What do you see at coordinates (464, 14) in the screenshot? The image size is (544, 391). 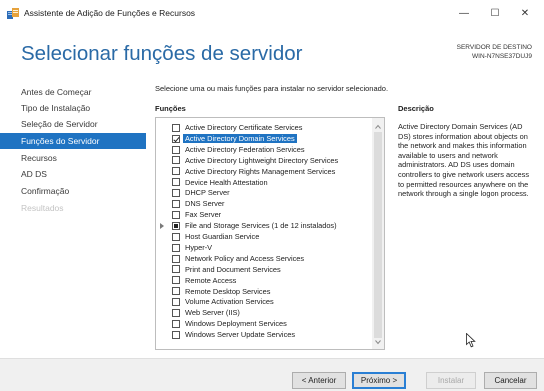 I see `minimize-button: —` at bounding box center [464, 14].